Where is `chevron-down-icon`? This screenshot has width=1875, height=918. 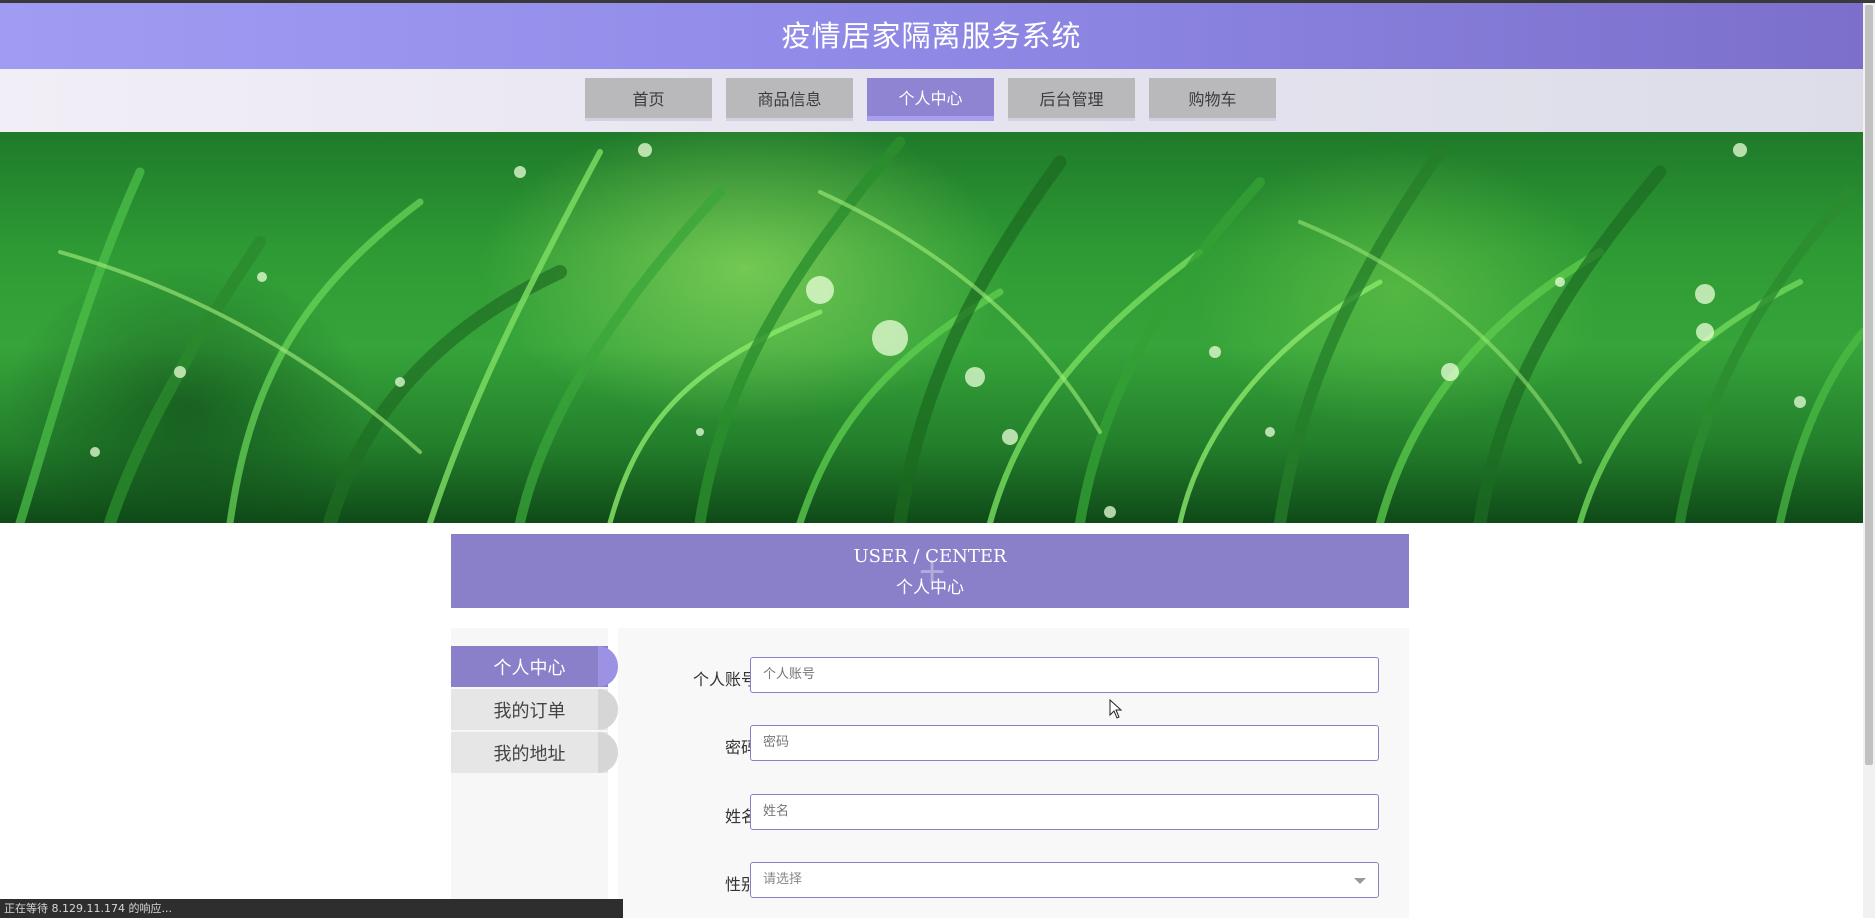 chevron-down-icon is located at coordinates (1360, 881).